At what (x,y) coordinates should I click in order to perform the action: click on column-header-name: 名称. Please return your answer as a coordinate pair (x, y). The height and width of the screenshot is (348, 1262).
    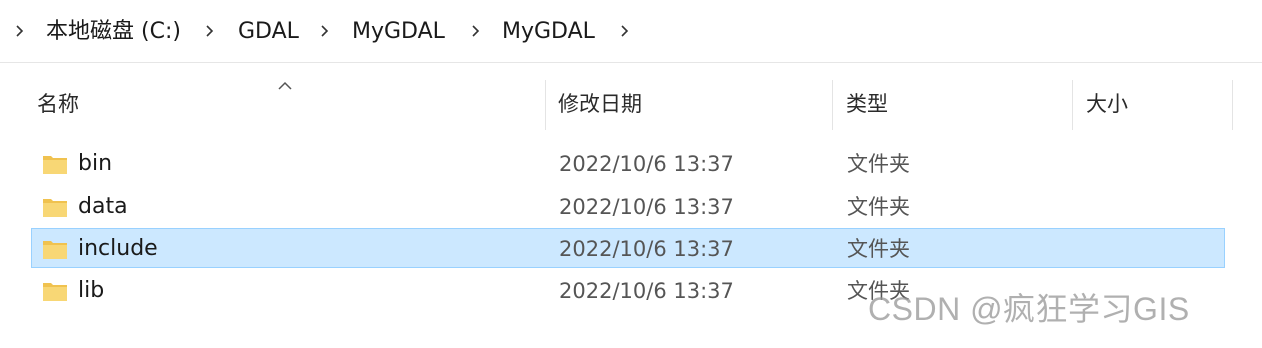
    Looking at the image, I should click on (58, 104).